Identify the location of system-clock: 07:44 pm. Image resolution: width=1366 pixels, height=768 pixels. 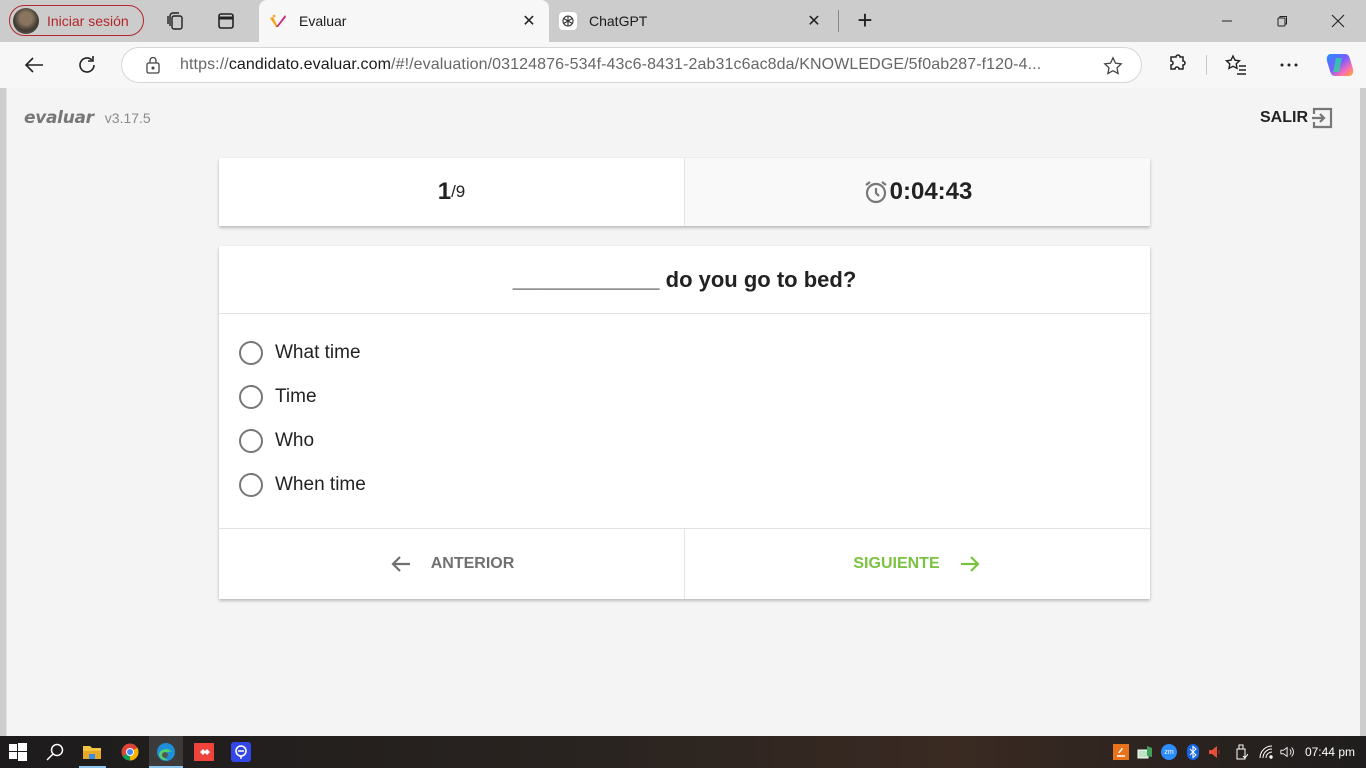
(1330, 752).